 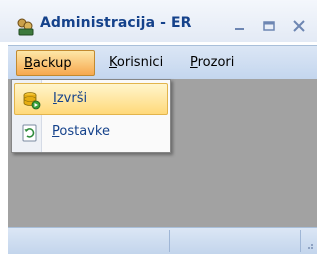 I want to click on menu-korisnici: Korisnici, so click(x=136, y=63).